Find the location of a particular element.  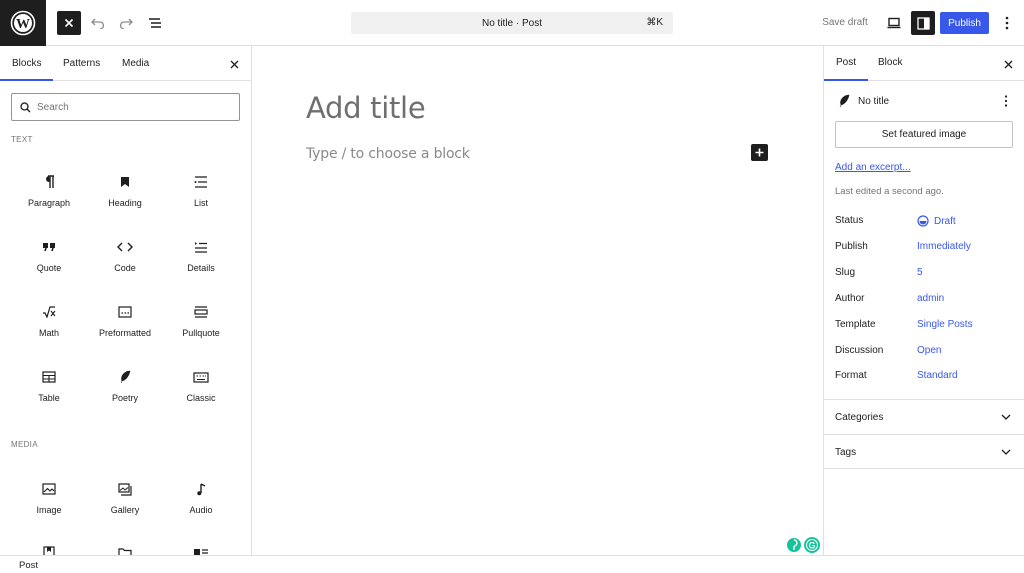

wordpress-icon: W is located at coordinates (23, 23).